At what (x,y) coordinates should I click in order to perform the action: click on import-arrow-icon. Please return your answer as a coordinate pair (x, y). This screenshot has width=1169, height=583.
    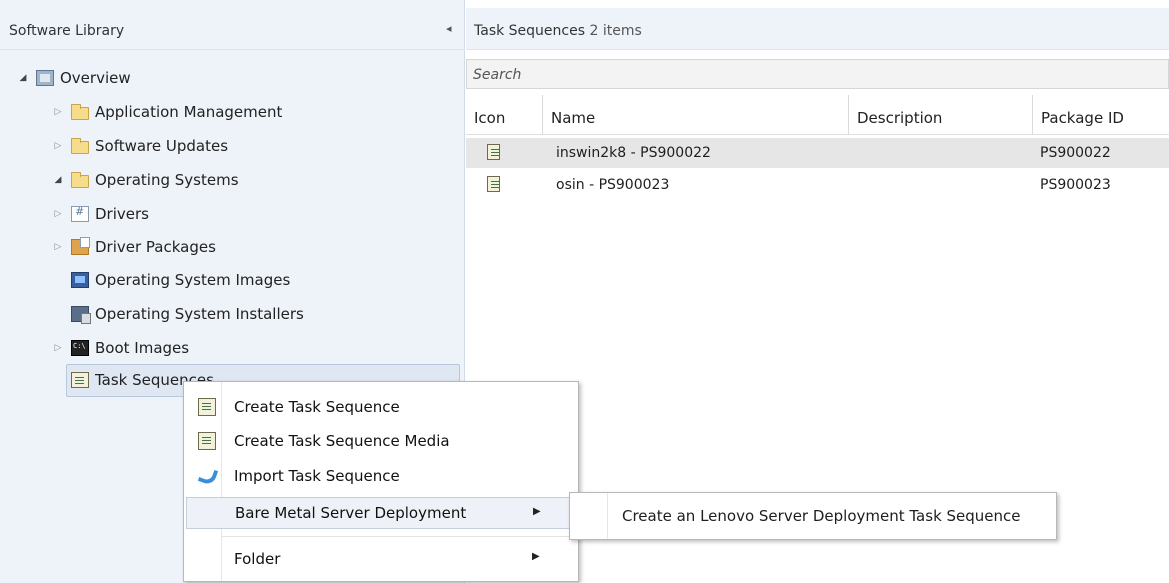
    Looking at the image, I should click on (207, 476).